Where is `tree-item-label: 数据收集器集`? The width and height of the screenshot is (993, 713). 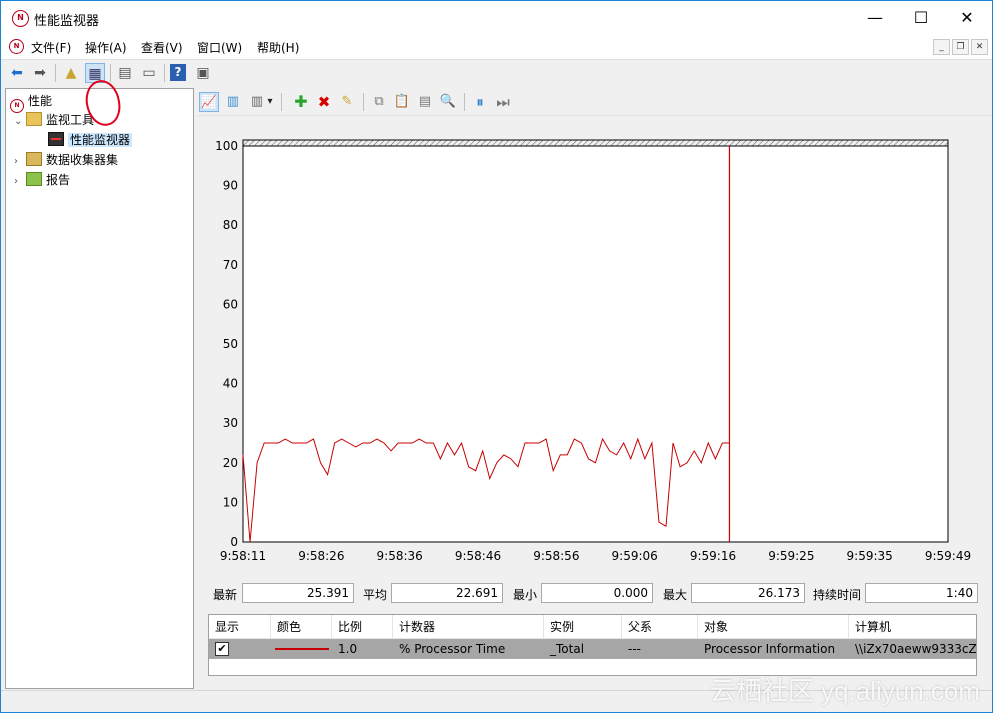
tree-item-label: 数据收集器集 is located at coordinates (82, 160).